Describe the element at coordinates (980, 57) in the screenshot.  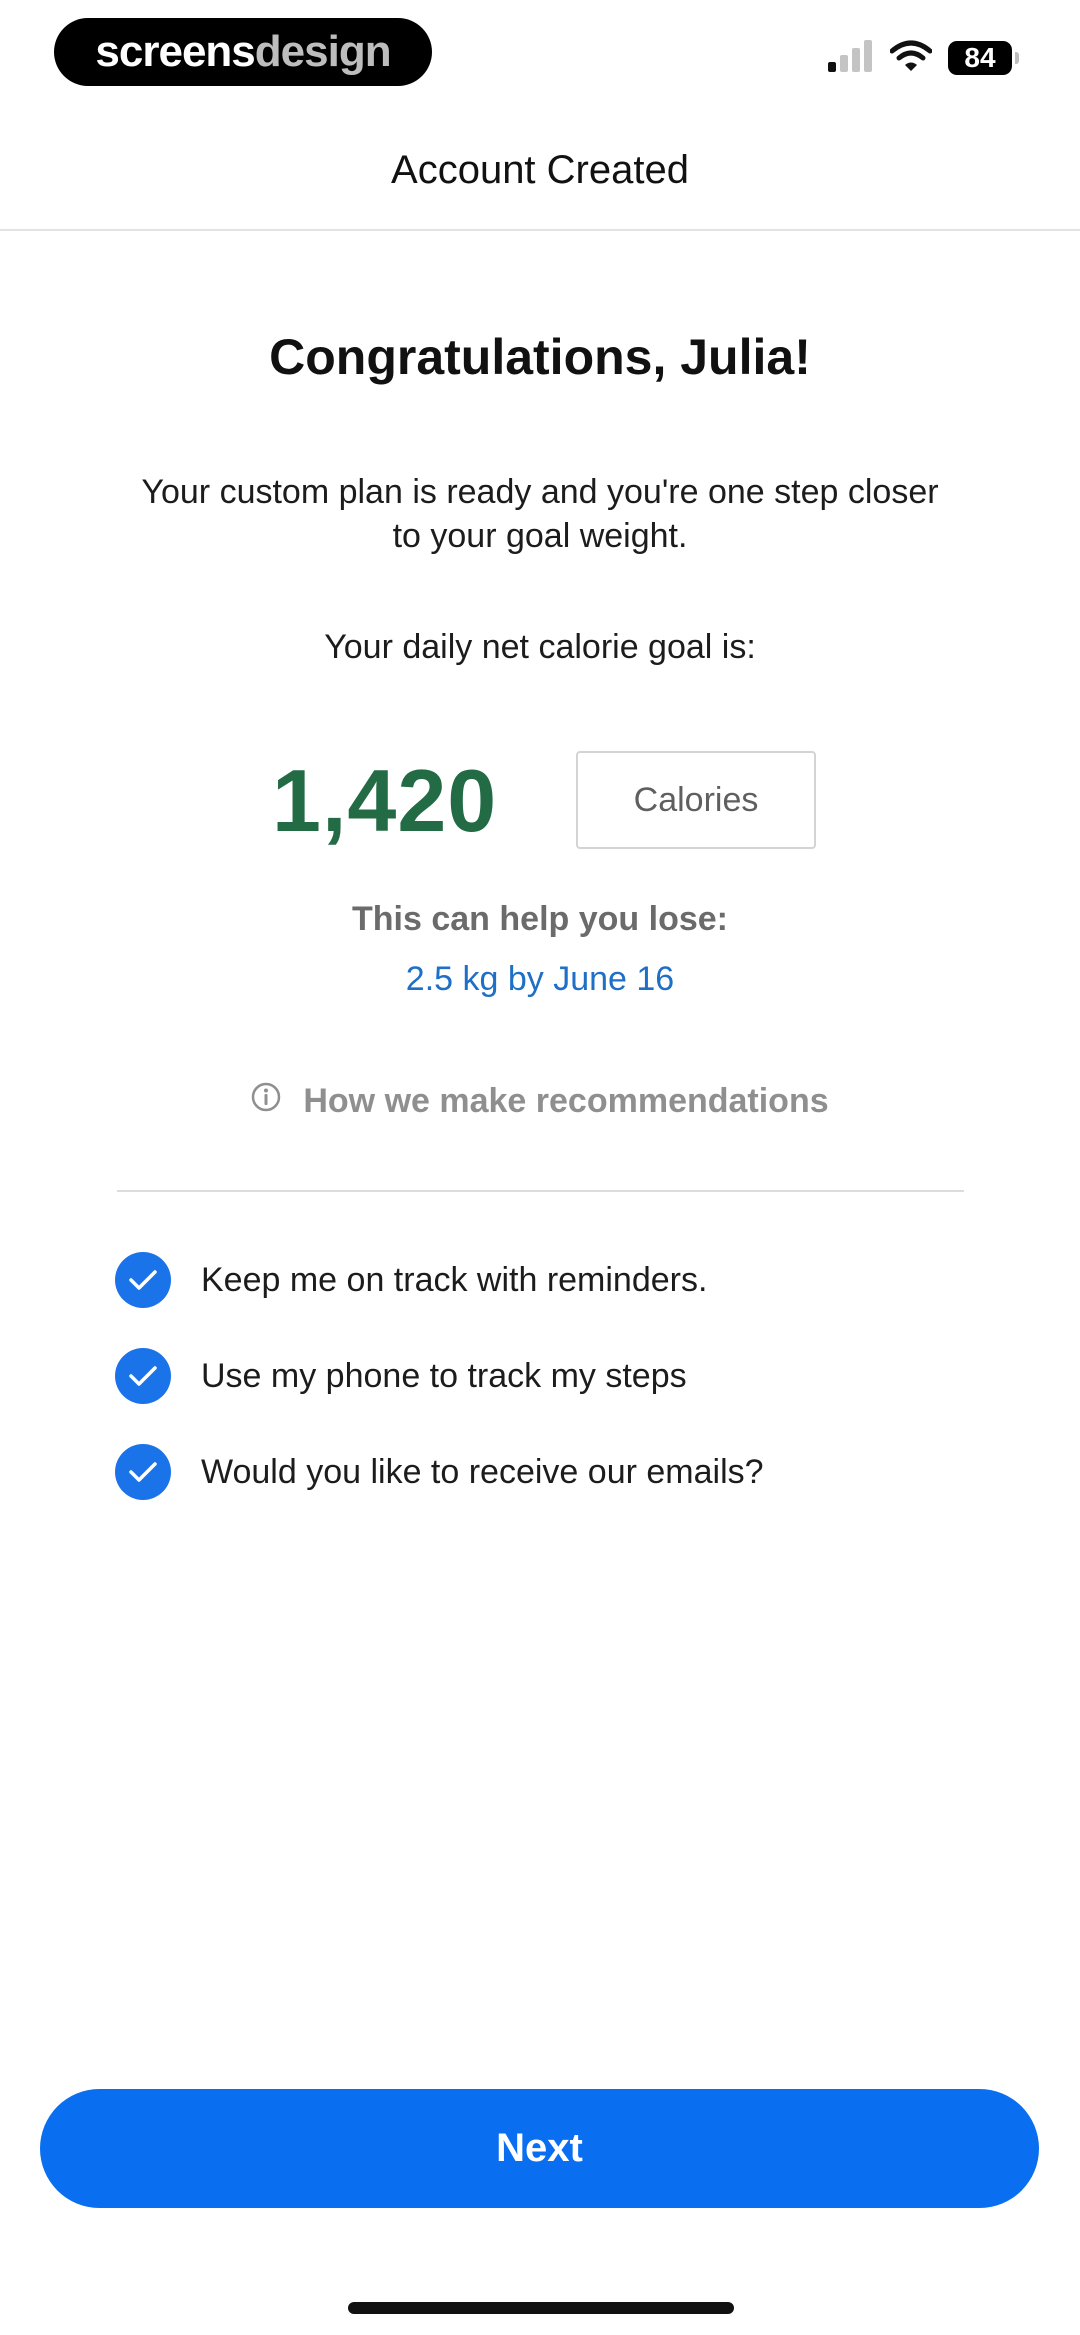
I see `battery-level: 84` at that location.